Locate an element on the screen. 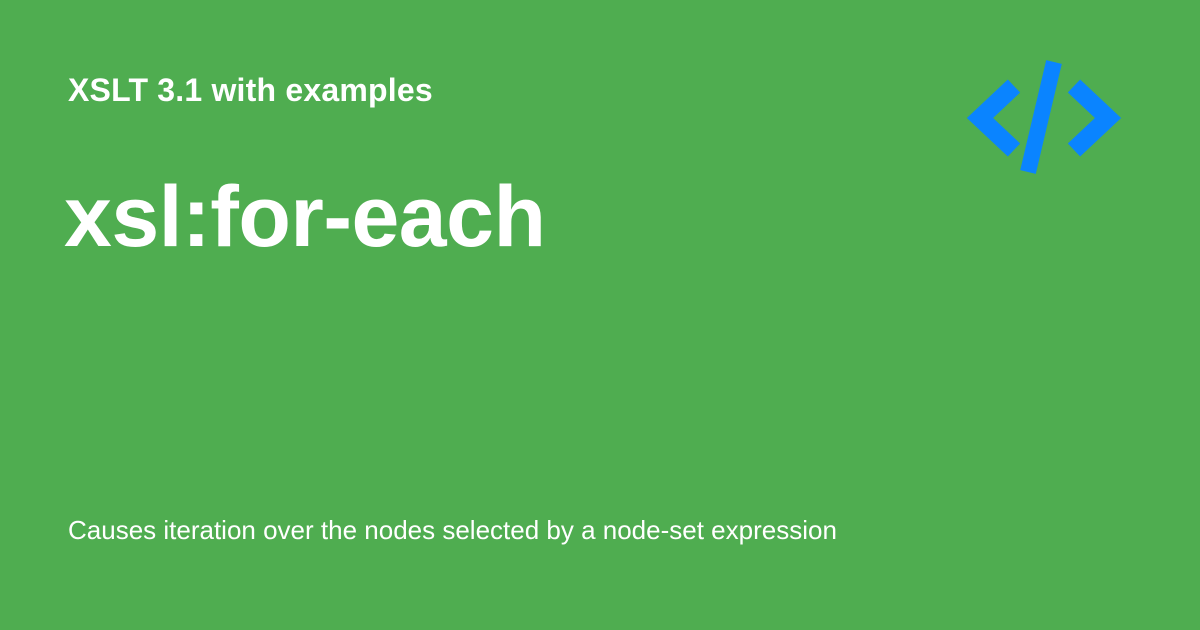  page-title: xsl:for-each is located at coordinates (305, 217).